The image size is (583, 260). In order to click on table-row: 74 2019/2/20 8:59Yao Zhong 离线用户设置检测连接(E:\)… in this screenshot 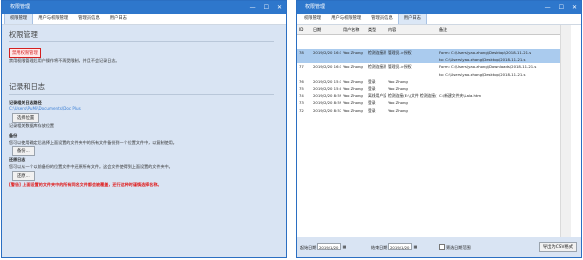, I will do `click(434, 95)`.